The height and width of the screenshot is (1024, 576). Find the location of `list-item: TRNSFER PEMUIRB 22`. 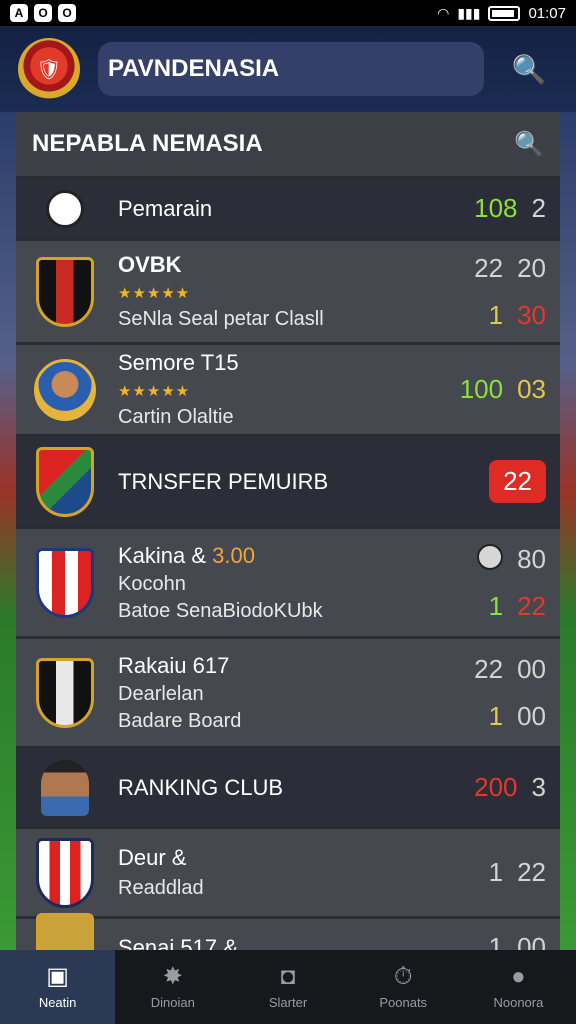

list-item: TRNSFER PEMUIRB 22 is located at coordinates (288, 480).